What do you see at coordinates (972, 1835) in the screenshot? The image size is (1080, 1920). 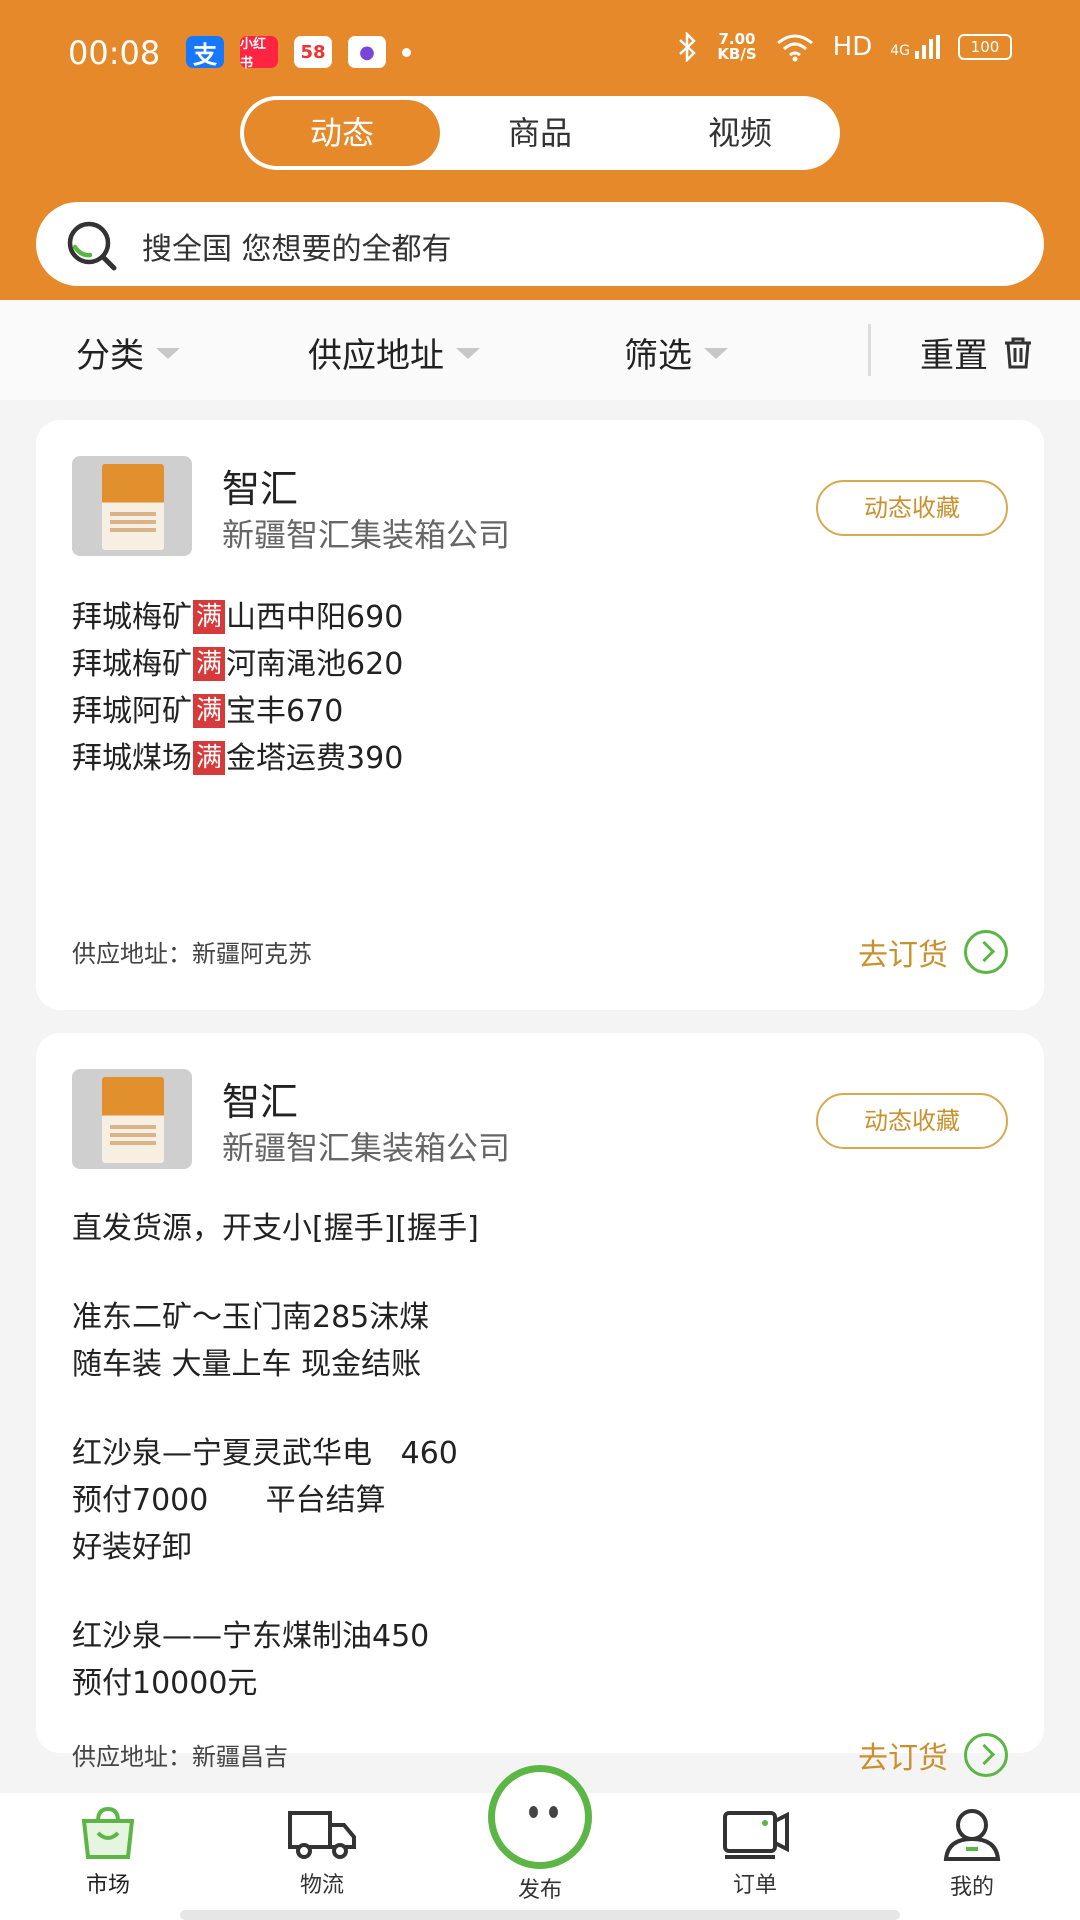 I see `user-icon` at bounding box center [972, 1835].